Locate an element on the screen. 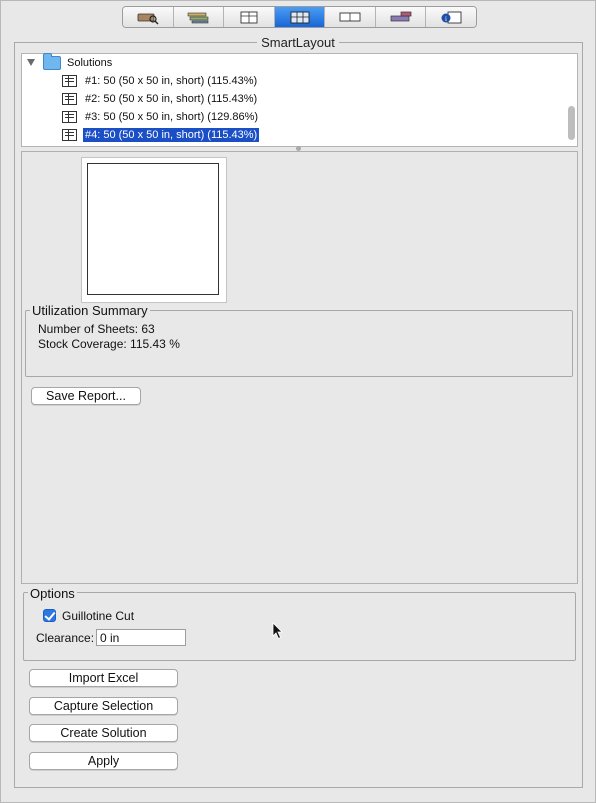 This screenshot has width=596, height=803. panel-tool-button is located at coordinates (350, 17).